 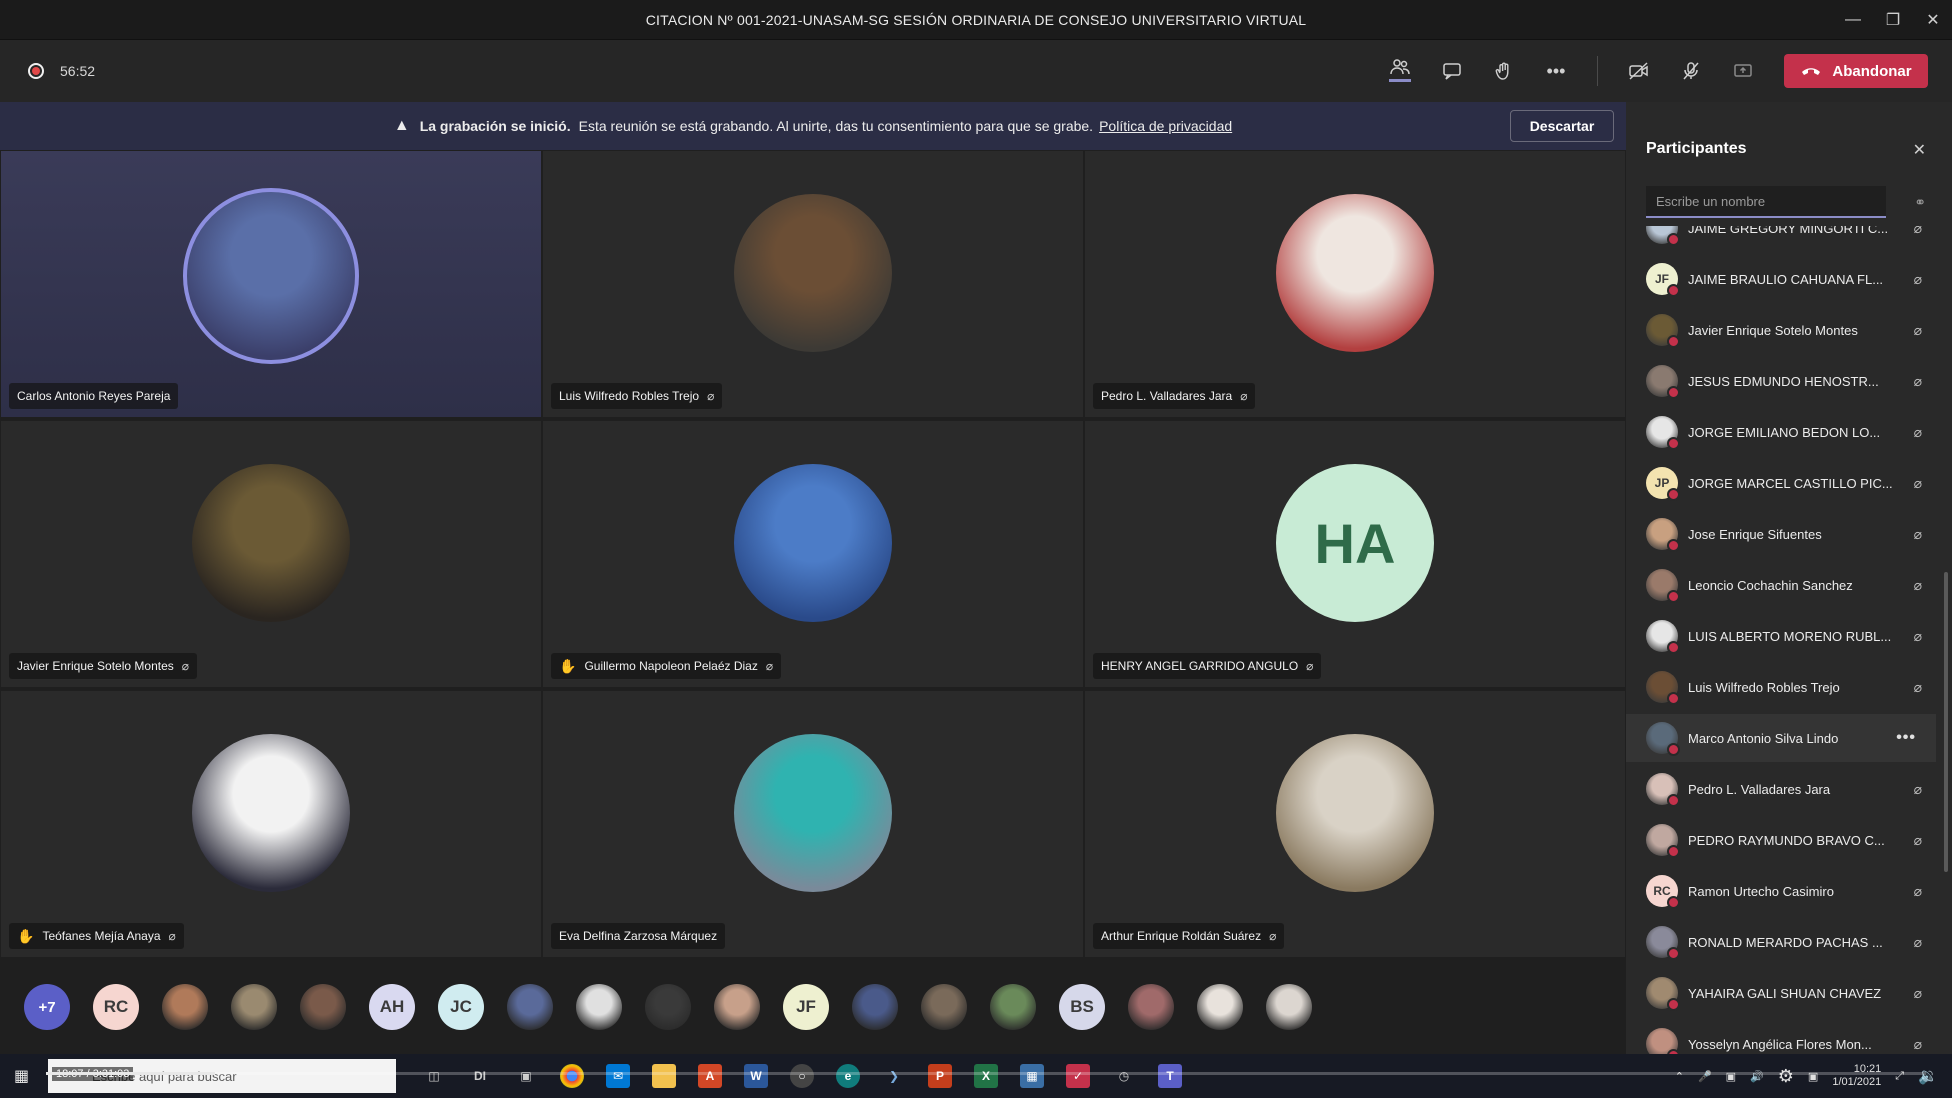 I want to click on mic-off-icon, so click(x=1691, y=71).